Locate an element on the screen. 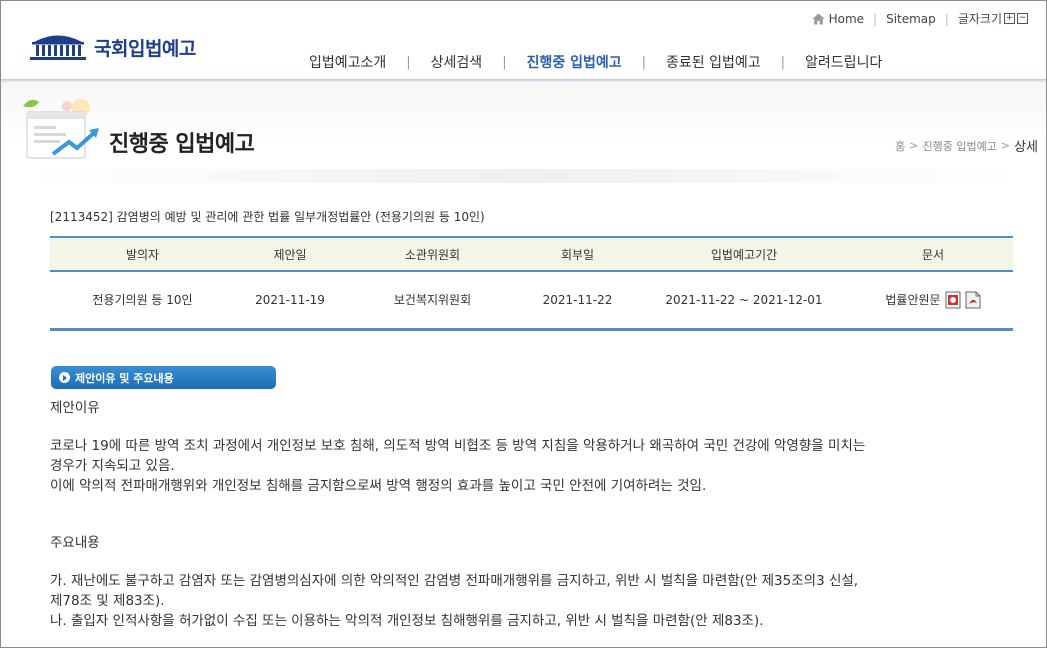  header-proposed-date: 제안일 is located at coordinates (290, 254).